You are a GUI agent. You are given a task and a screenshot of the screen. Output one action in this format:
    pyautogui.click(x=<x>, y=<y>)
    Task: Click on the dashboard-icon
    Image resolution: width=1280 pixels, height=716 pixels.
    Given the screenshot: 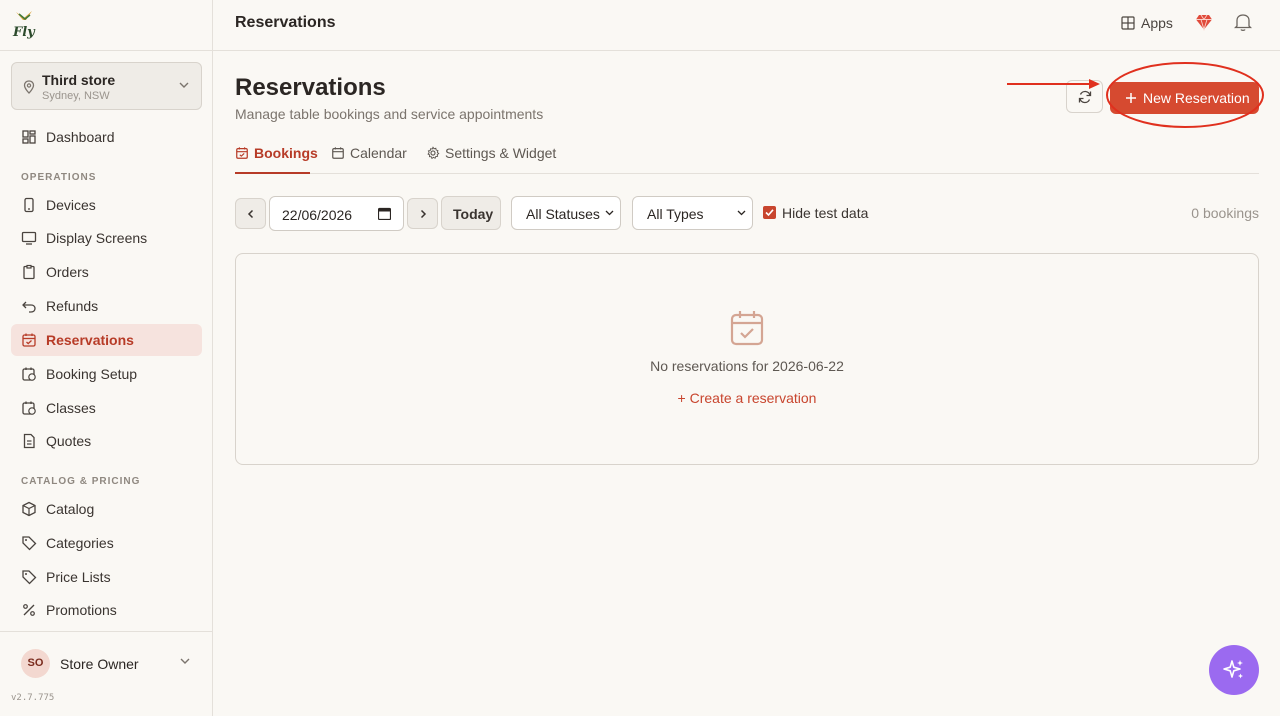 What is the action you would take?
    pyautogui.click(x=29, y=137)
    